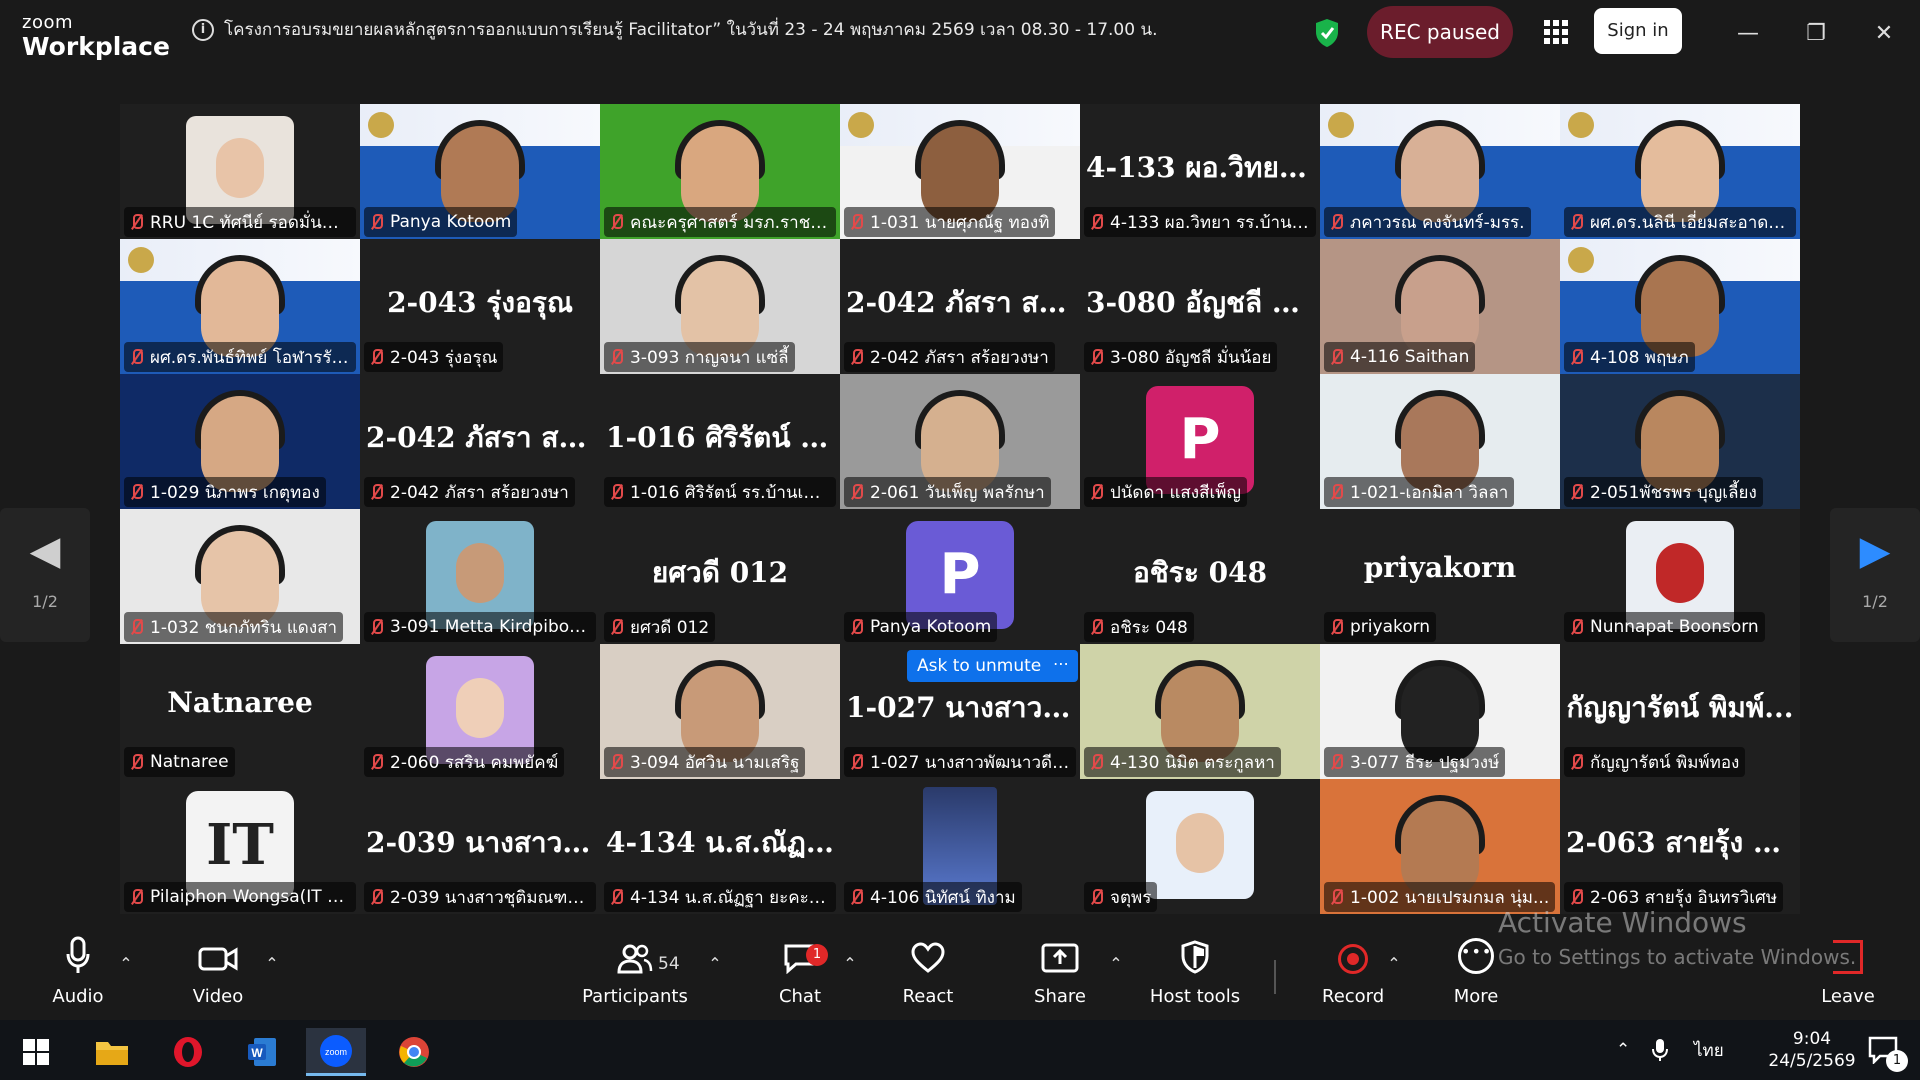 The image size is (1920, 1080). I want to click on participant-tile: 1-021-เอกมิลา วิลลา, so click(1440, 441).